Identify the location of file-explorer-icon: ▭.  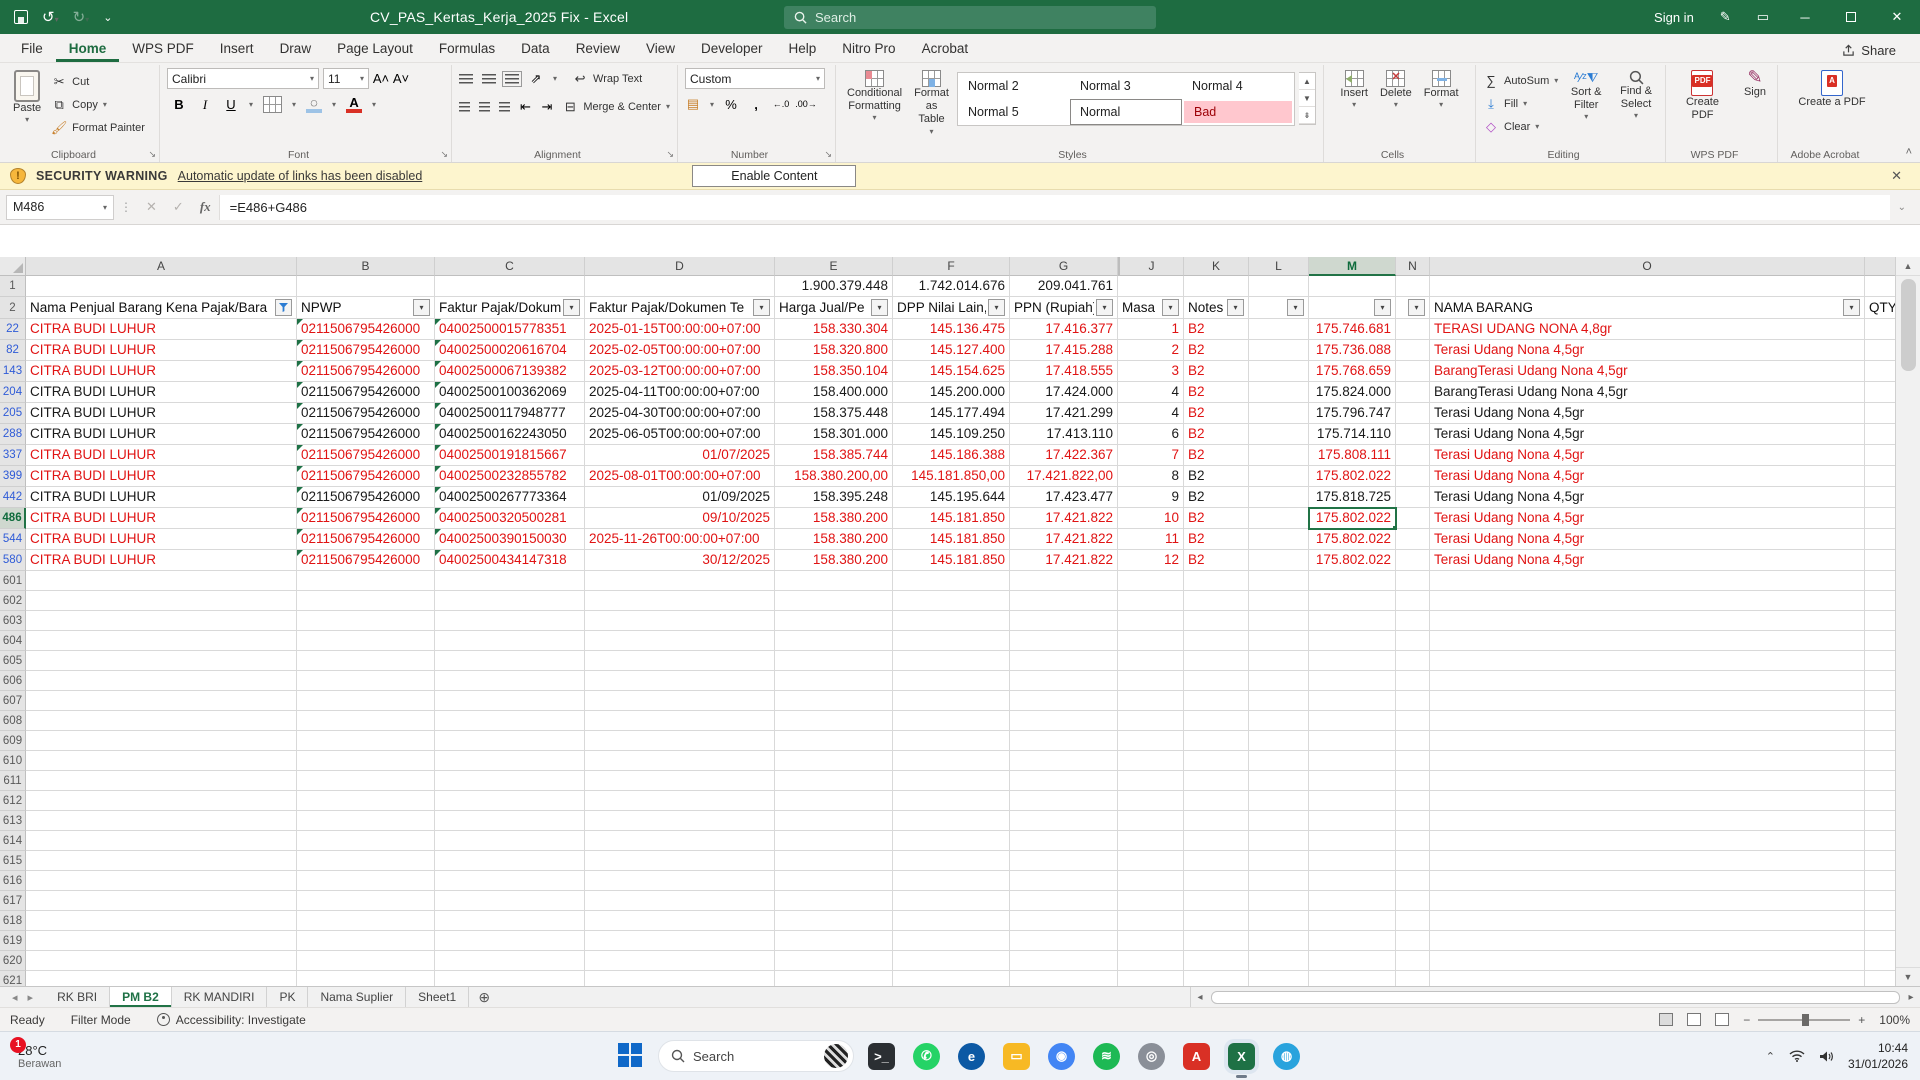
(1016, 1056).